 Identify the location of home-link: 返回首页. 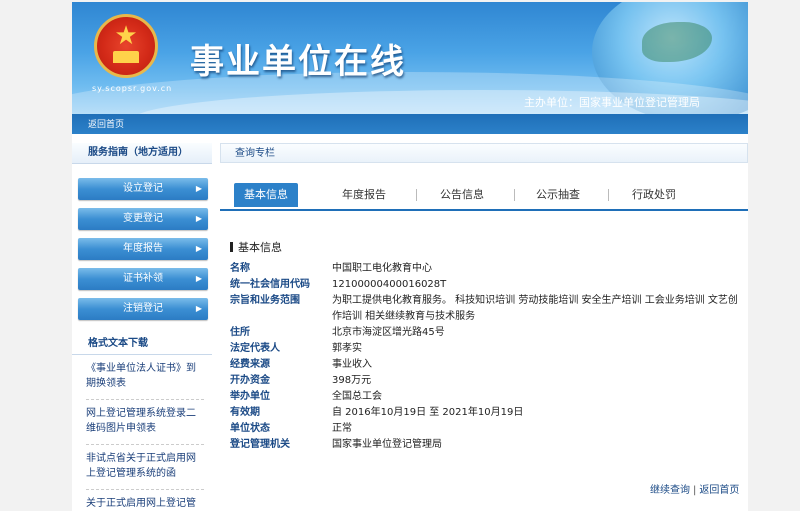
(106, 123).